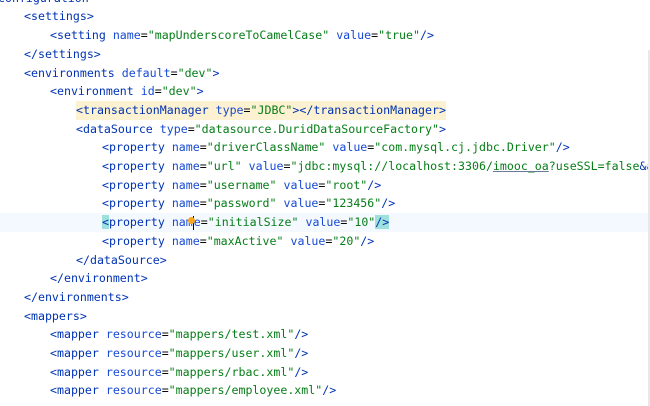 This screenshot has width=650, height=406. What do you see at coordinates (325, 3) in the screenshot?
I see `code-line: configuration` at bounding box center [325, 3].